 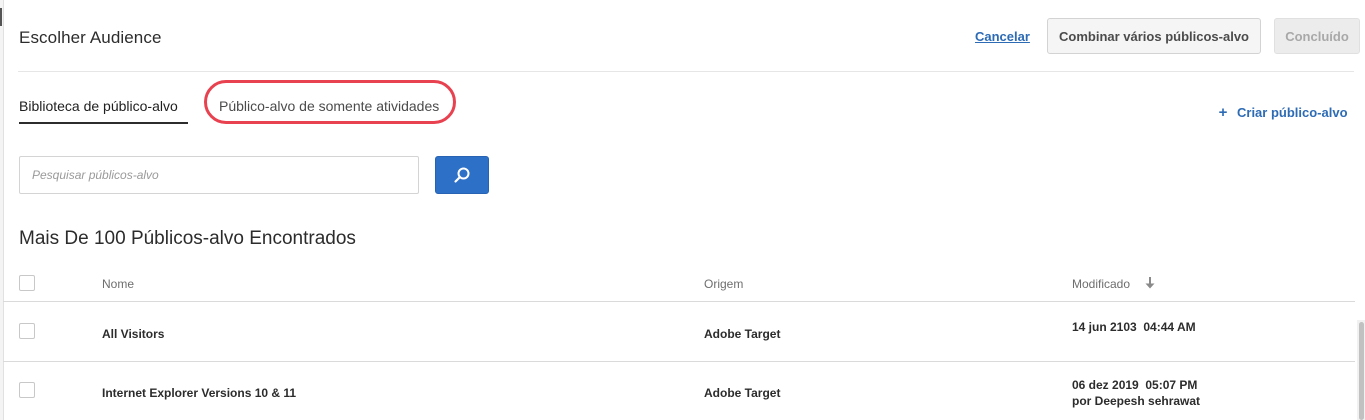 I want to click on dialog-title: Escolher Audience, so click(x=90, y=37).